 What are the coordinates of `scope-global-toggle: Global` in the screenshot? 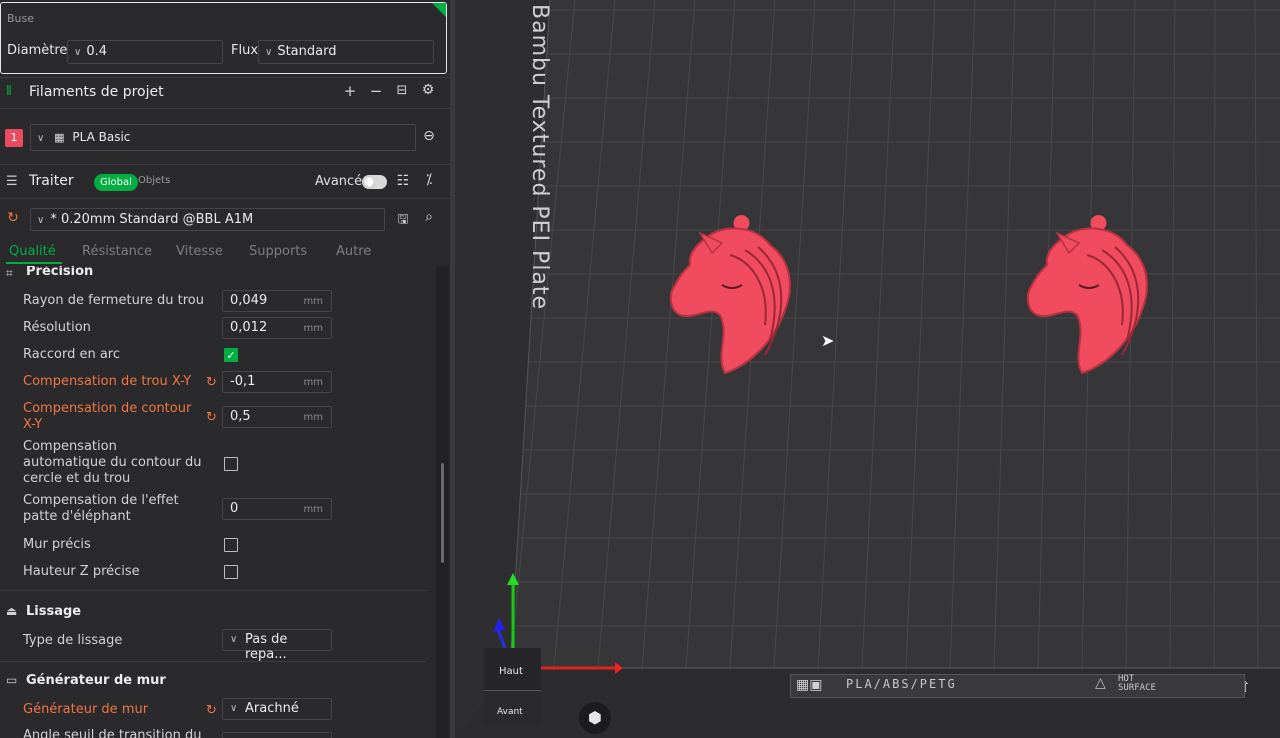 It's located at (116, 182).